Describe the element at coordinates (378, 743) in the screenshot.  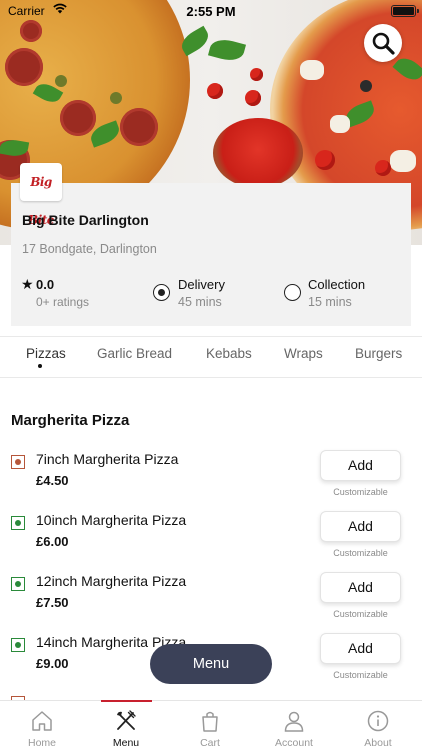
I see `nav-about-label: About` at that location.